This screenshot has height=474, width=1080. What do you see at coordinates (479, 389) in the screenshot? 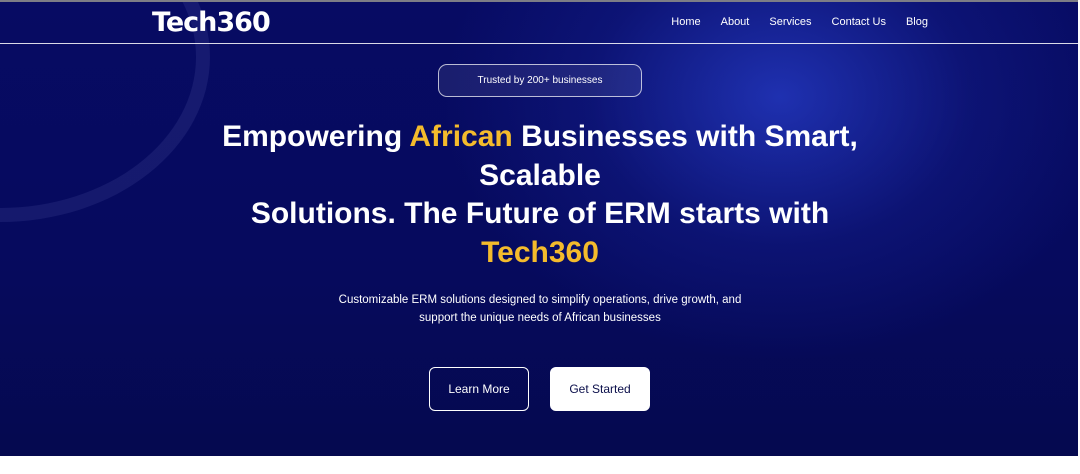
I see `learn-more-button: Learn More` at bounding box center [479, 389].